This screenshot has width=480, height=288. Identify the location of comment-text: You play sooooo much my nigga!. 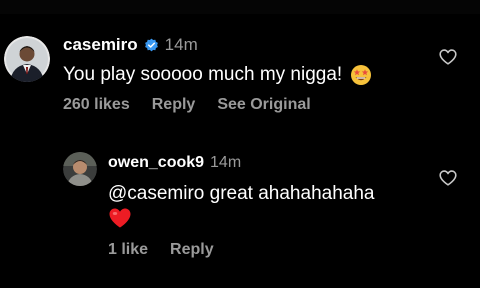
(203, 74).